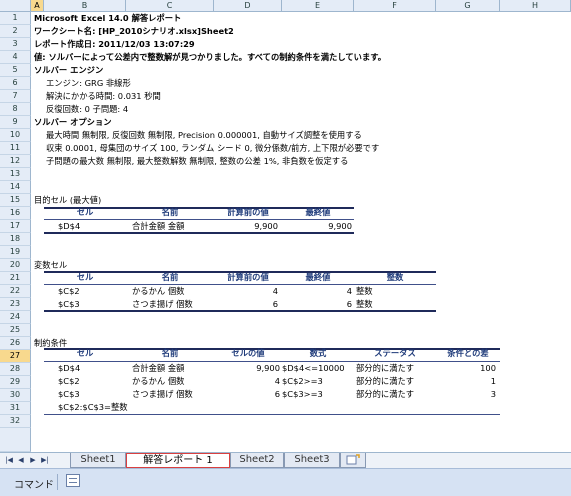 The width and height of the screenshot is (571, 496). I want to click on column-header-d: D, so click(248, 6).